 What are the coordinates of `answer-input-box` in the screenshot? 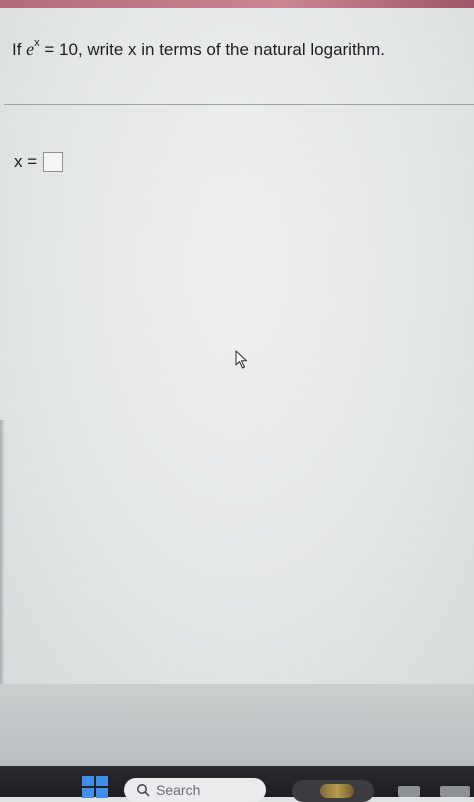 It's located at (53, 162).